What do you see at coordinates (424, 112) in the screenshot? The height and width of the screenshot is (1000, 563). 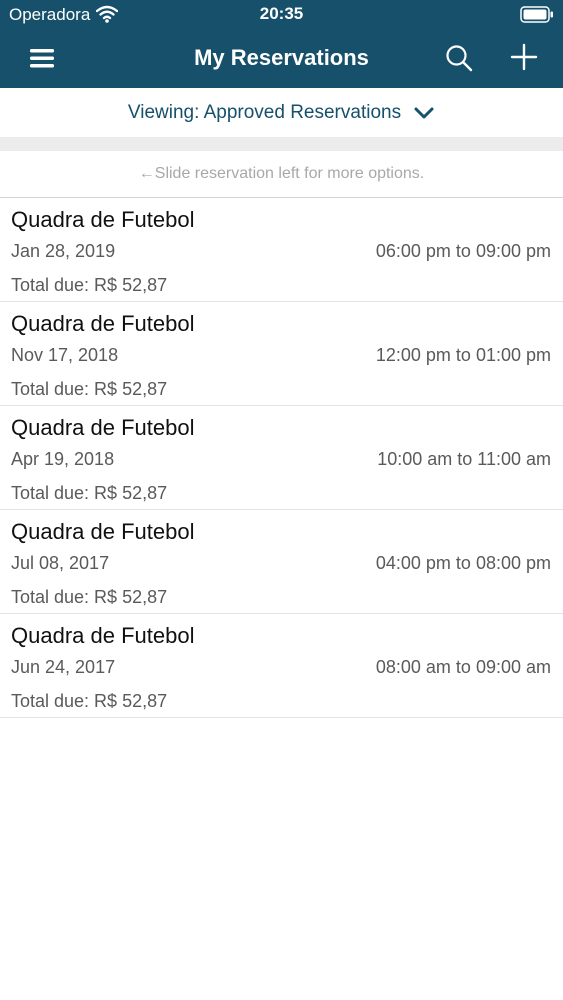 I see `chevron-down-icon` at bounding box center [424, 112].